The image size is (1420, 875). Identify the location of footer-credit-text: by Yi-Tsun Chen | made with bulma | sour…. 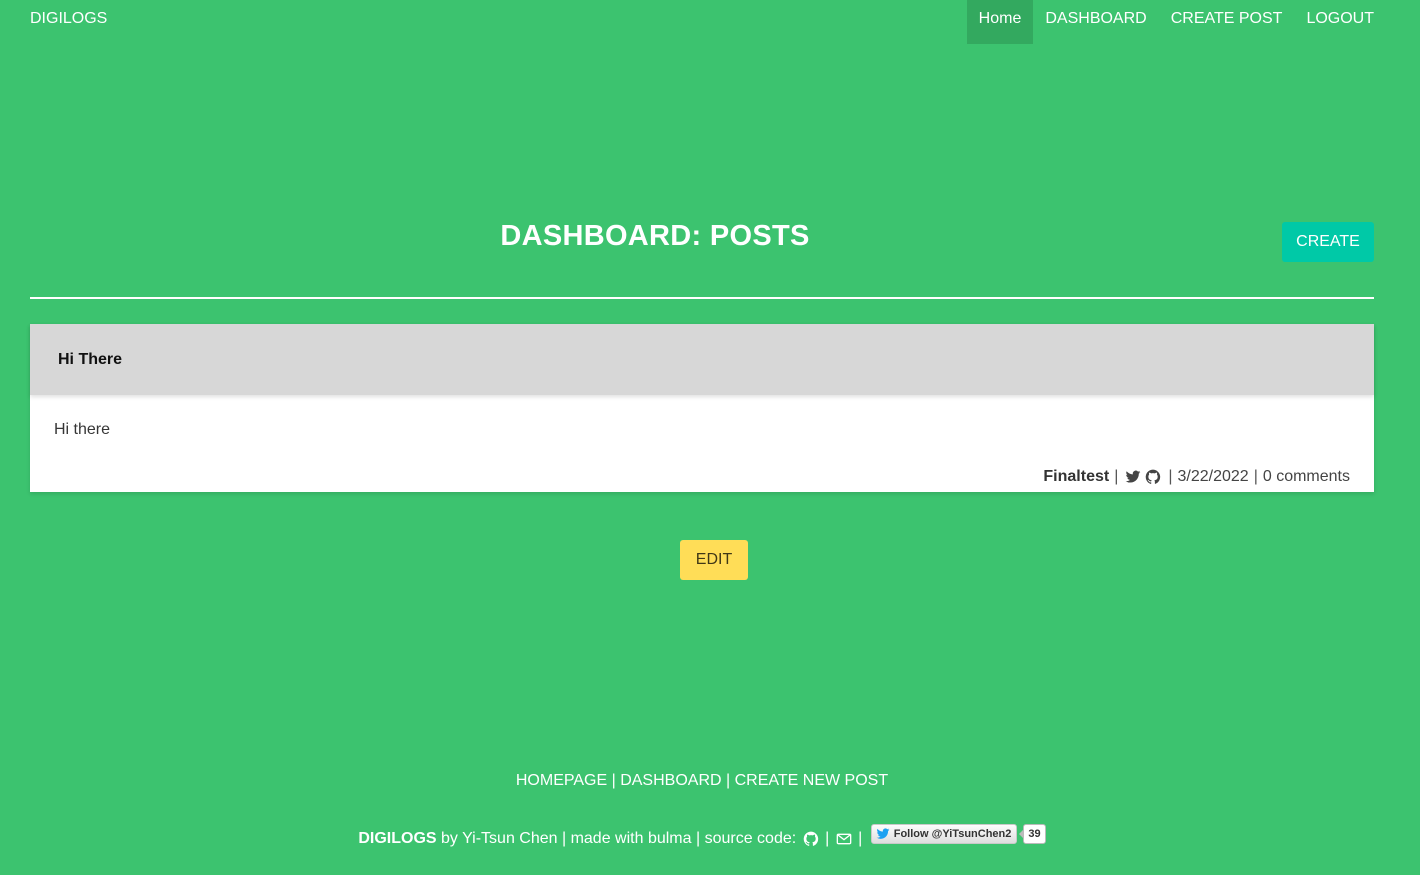
(618, 838).